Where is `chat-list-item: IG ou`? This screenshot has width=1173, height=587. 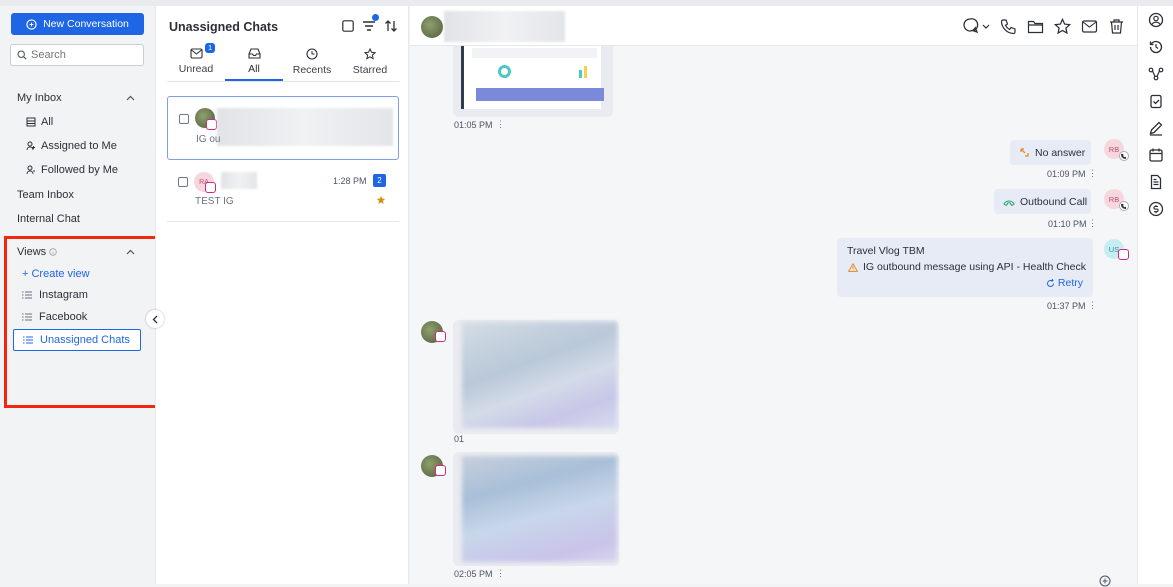
chat-list-item: IG ou is located at coordinates (283, 128).